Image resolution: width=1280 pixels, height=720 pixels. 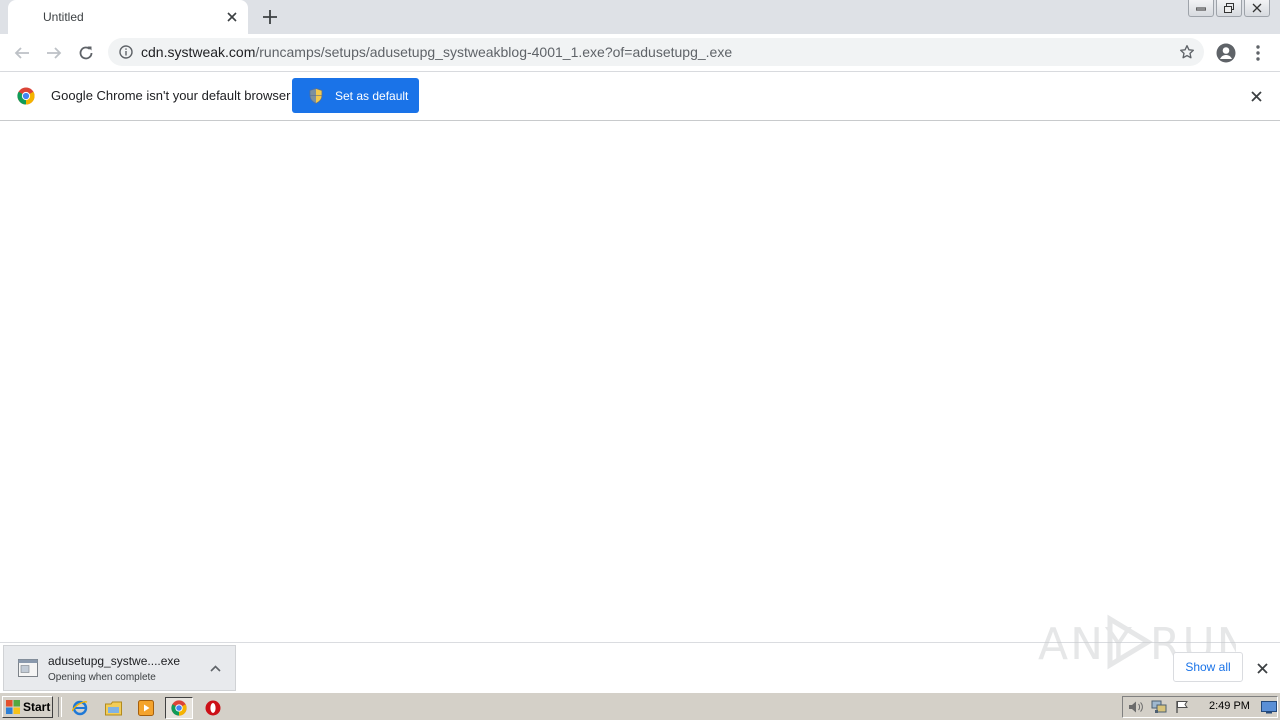 What do you see at coordinates (128, 17) in the screenshot?
I see `tab-untitled: Untitled` at bounding box center [128, 17].